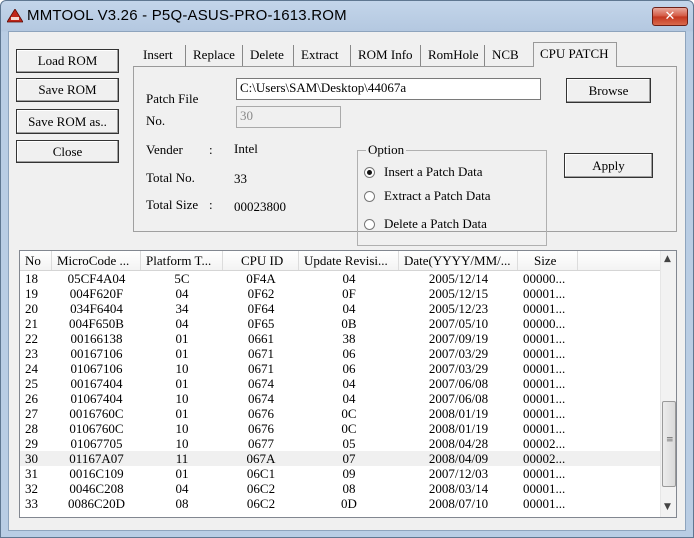  What do you see at coordinates (347, 16) in the screenshot?
I see `title-bar: MMTOOL V3.26 - P5Q-ASUS-PRO-1613.ROM ✕` at bounding box center [347, 16].